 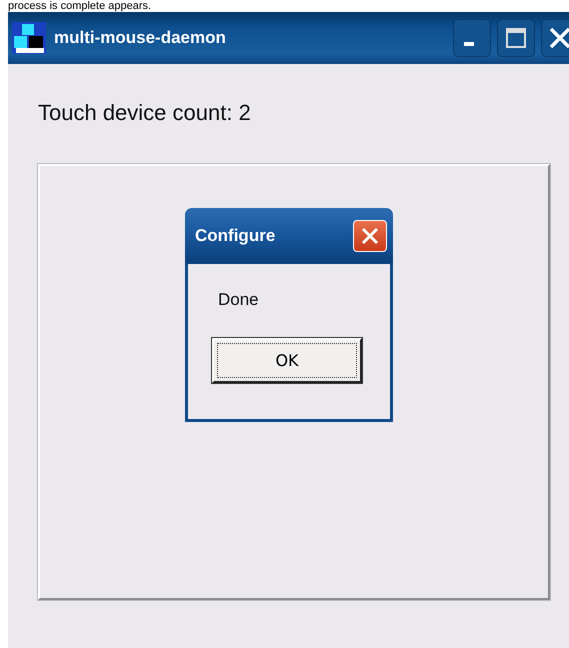 What do you see at coordinates (472, 38) in the screenshot?
I see `minimize-button` at bounding box center [472, 38].